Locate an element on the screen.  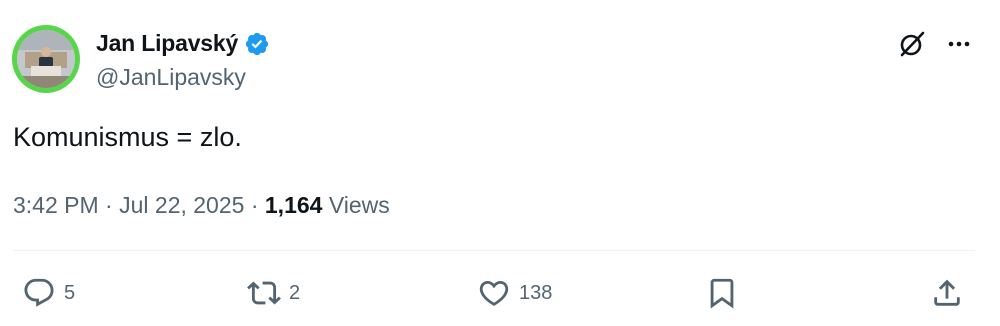
reply-count: 5 is located at coordinates (70, 292).